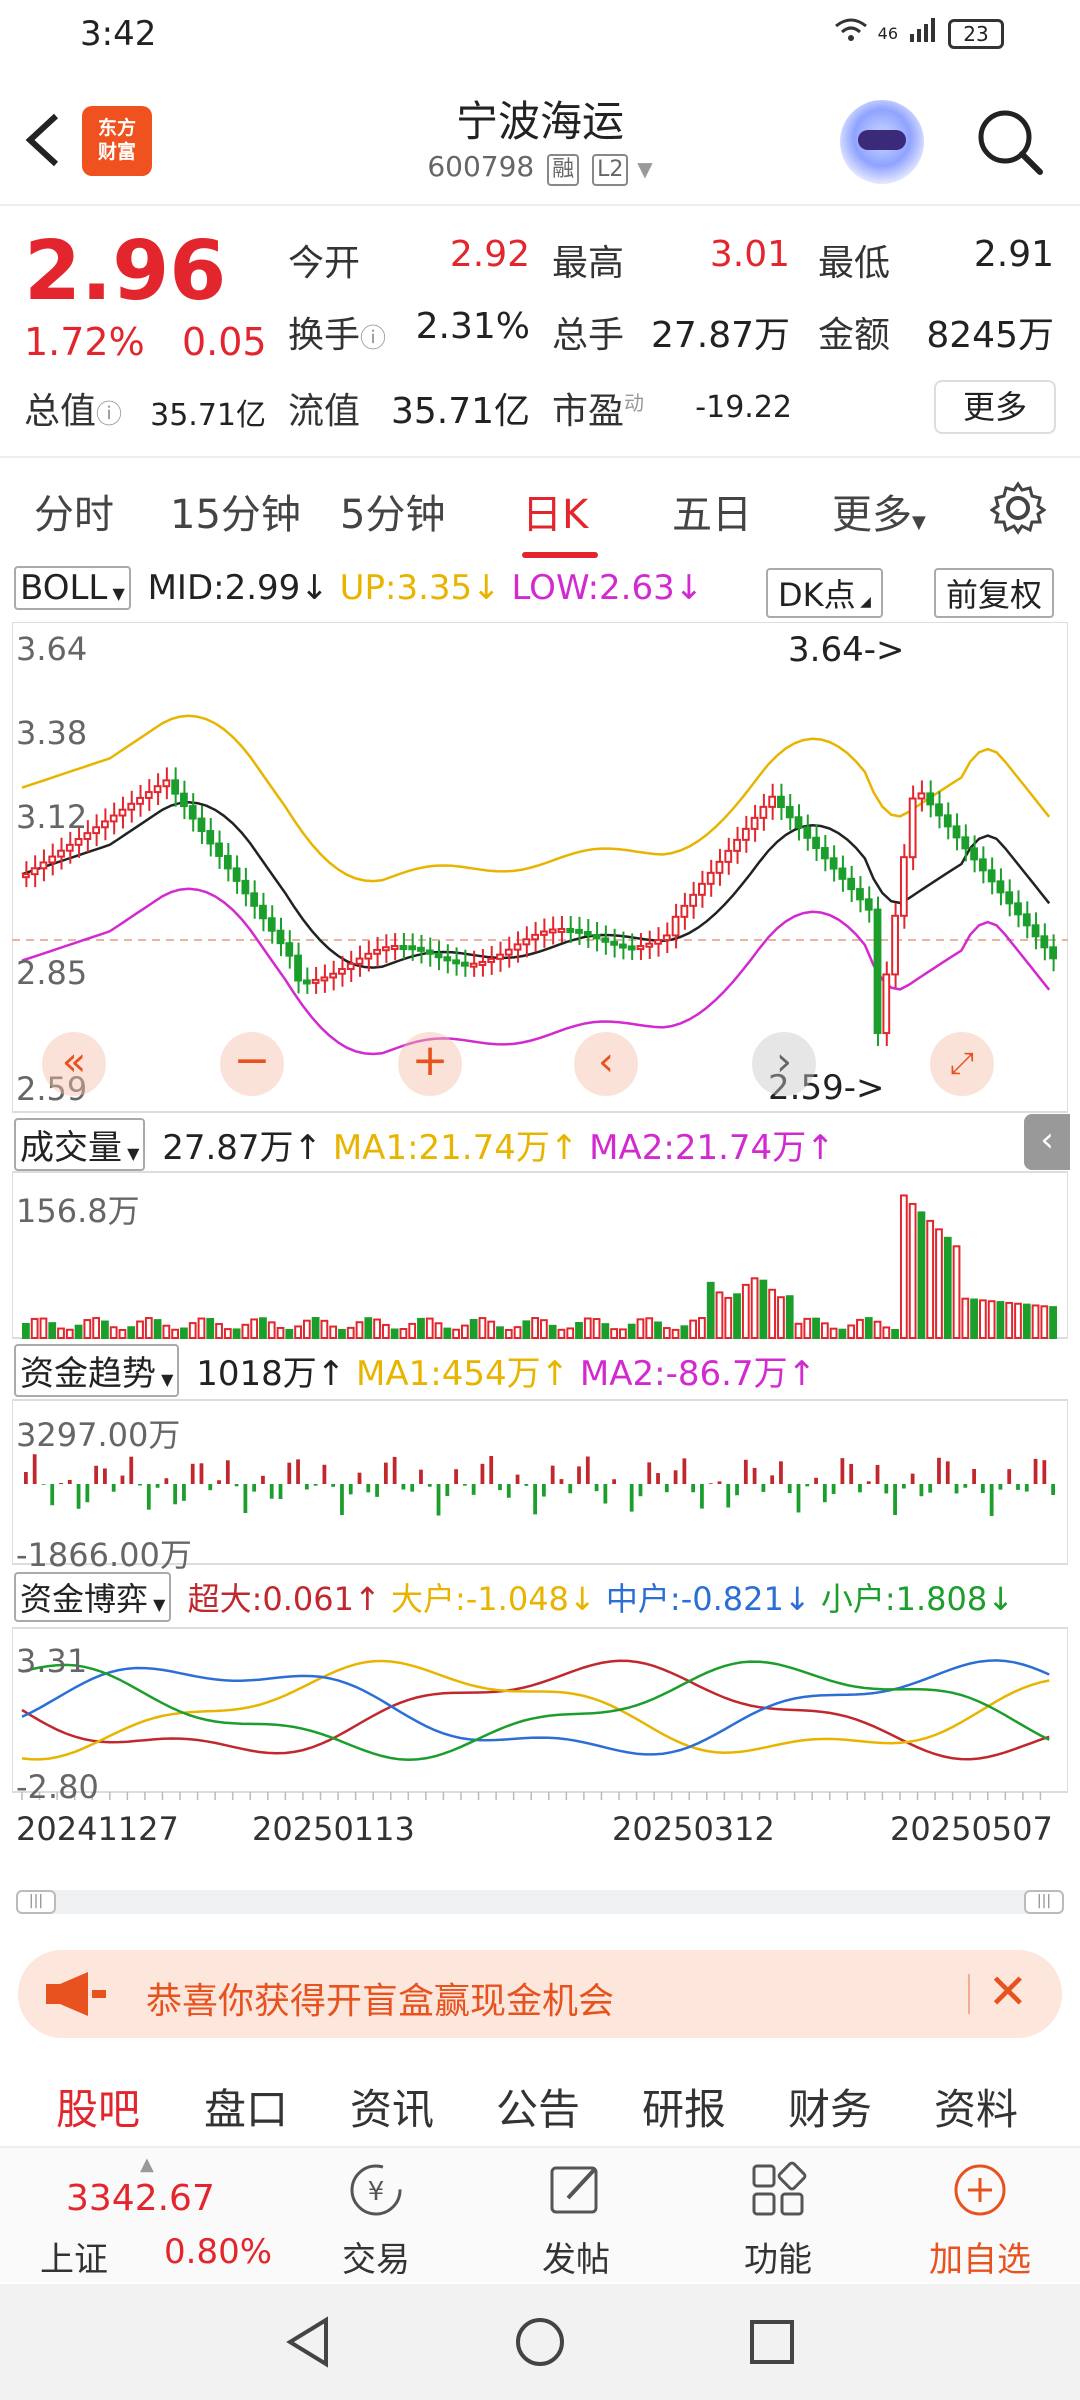  I want to click on settings-gear-icon, so click(1018, 513).